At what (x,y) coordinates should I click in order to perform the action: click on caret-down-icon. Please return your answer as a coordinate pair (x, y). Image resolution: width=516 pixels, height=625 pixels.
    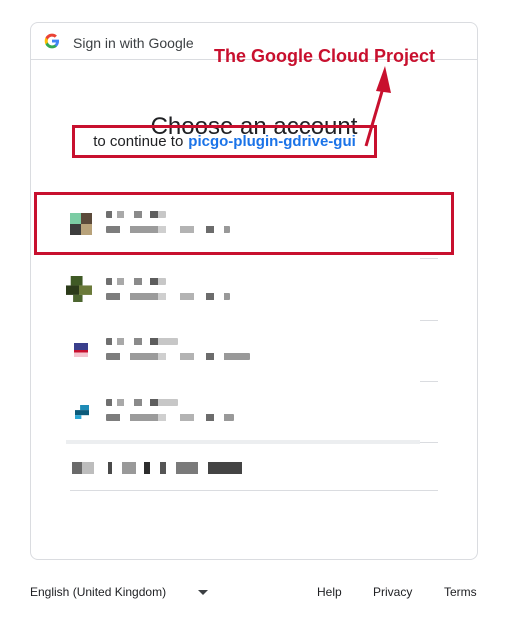
    Looking at the image, I should click on (203, 592).